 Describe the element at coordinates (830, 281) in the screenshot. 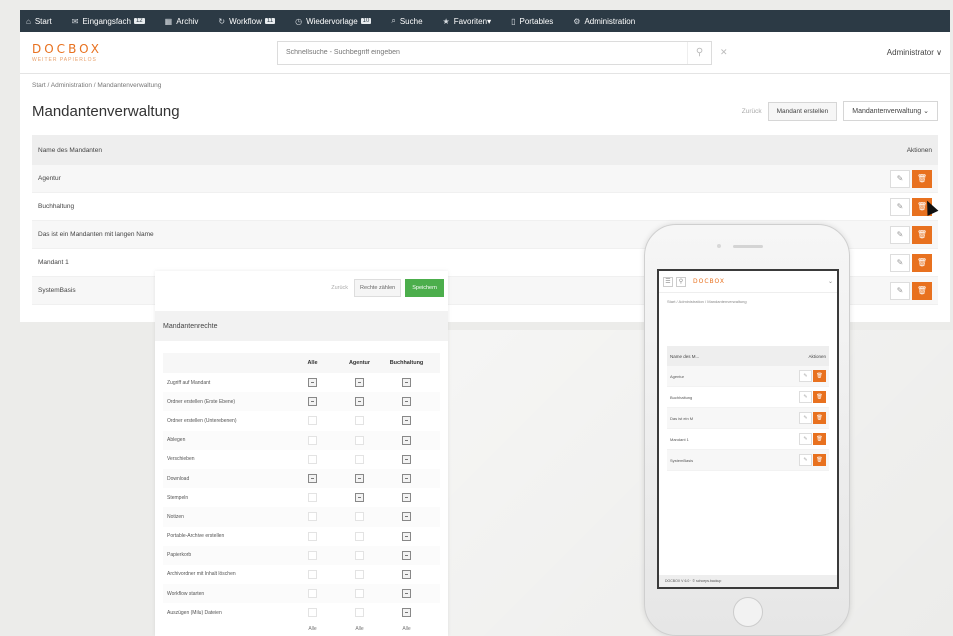

I see `chevron-down-icon: ⌄` at that location.